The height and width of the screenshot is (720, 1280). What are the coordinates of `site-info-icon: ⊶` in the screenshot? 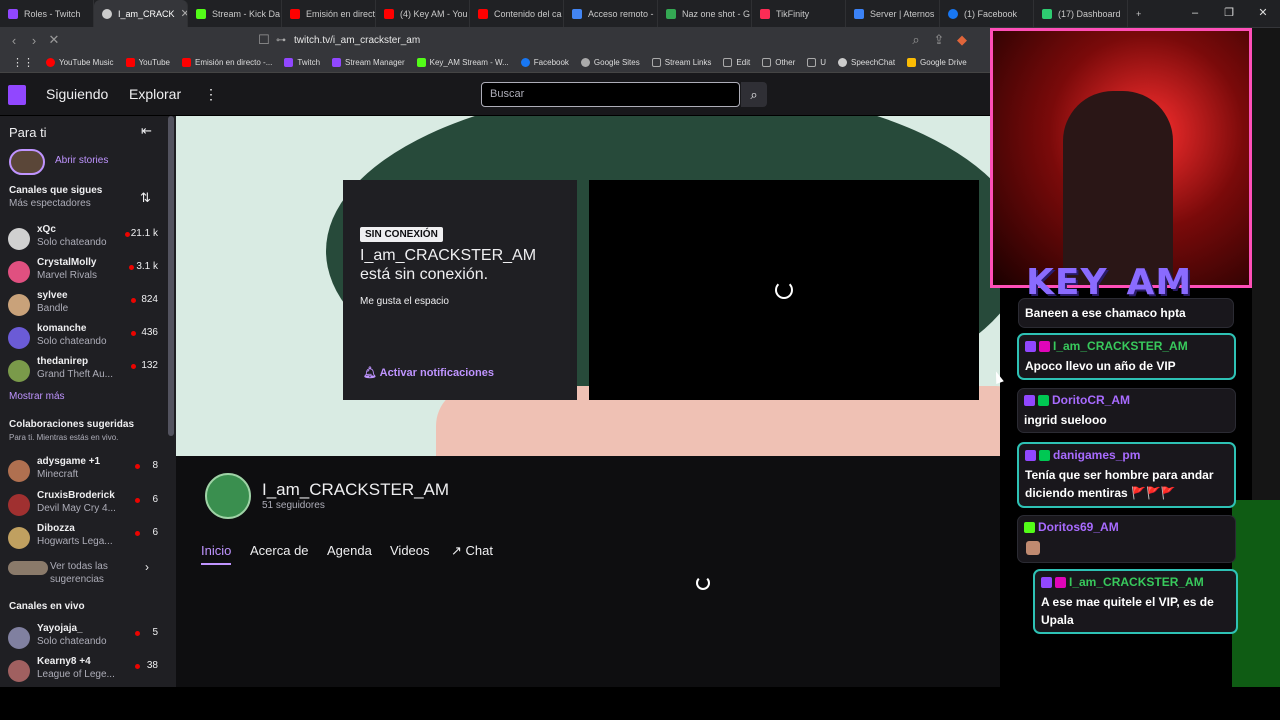 It's located at (281, 40).